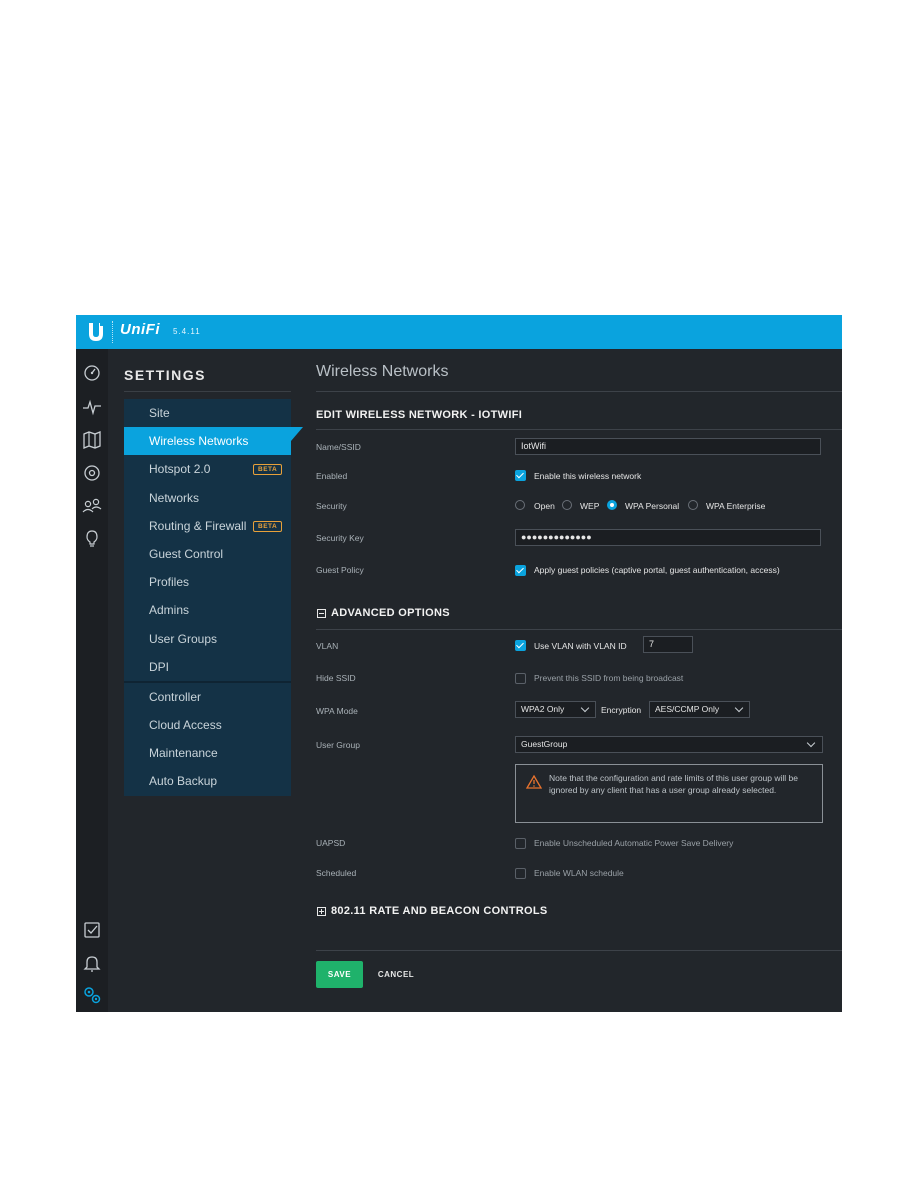  I want to click on uapsd-label: UAPSD, so click(331, 843).